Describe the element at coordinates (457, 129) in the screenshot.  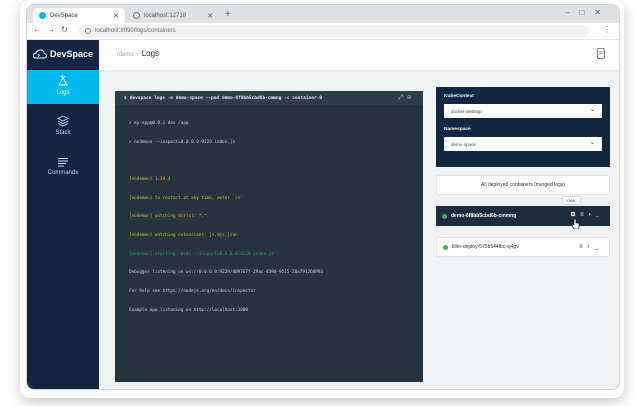
I see `namespace-label: Namespace` at that location.